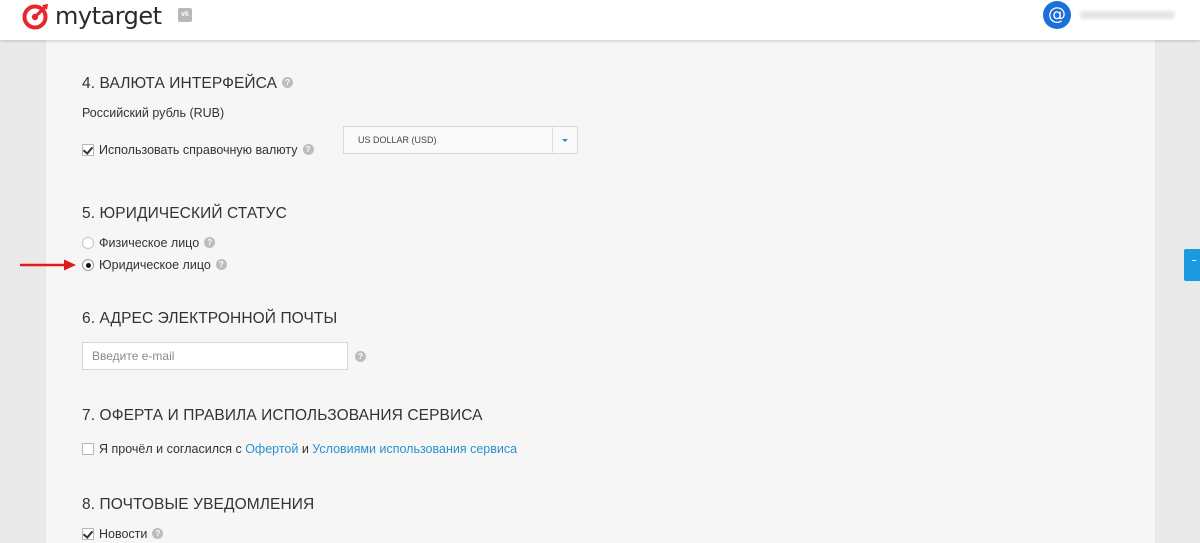 The height and width of the screenshot is (543, 1200). I want to click on section-title-text: 5. ЮРИДИЧЕСКИЙ СТАТУС, so click(184, 213).